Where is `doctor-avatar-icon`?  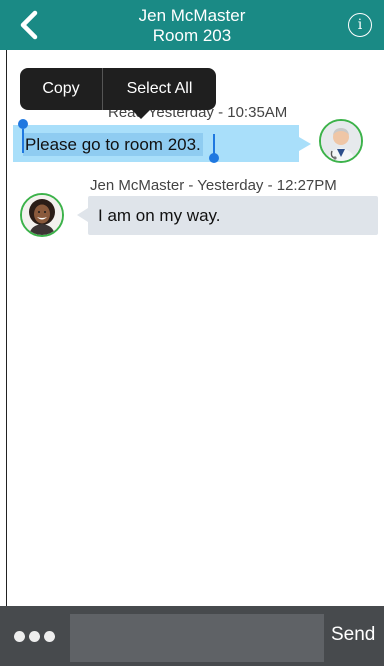 doctor-avatar-icon is located at coordinates (341, 141).